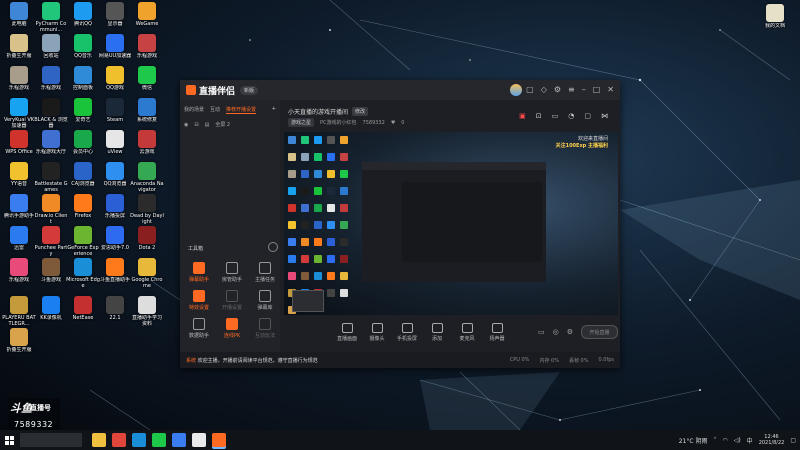  What do you see at coordinates (497, 332) in the screenshot?
I see `source-action-button: 扬声器` at bounding box center [497, 332].